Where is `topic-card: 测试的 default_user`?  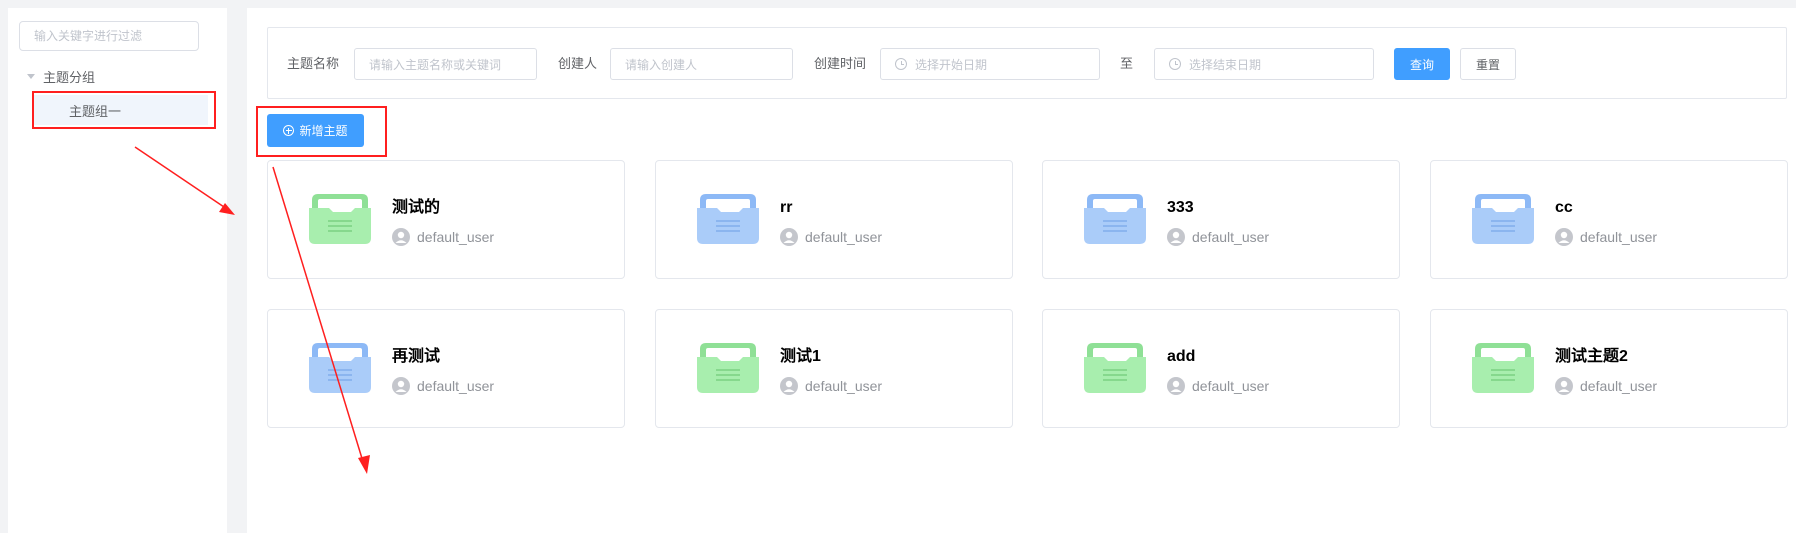 topic-card: 测试的 default_user is located at coordinates (446, 219).